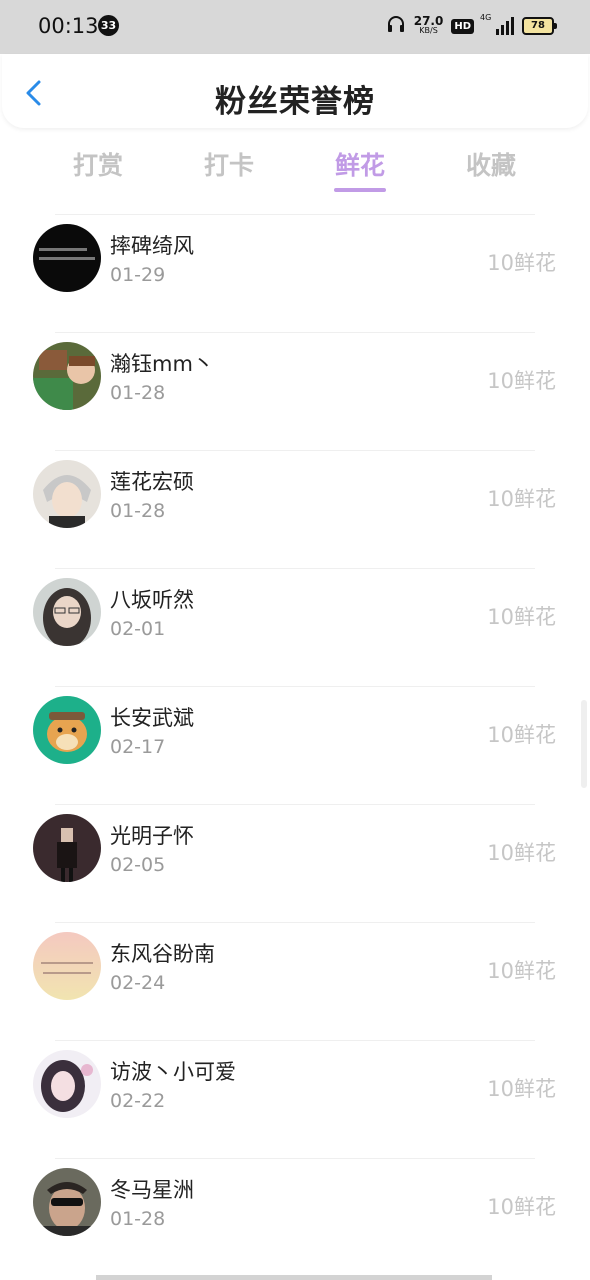  I want to click on list-item: 访波丶小可爱 02-22 10鲜花, so click(295, 1099).